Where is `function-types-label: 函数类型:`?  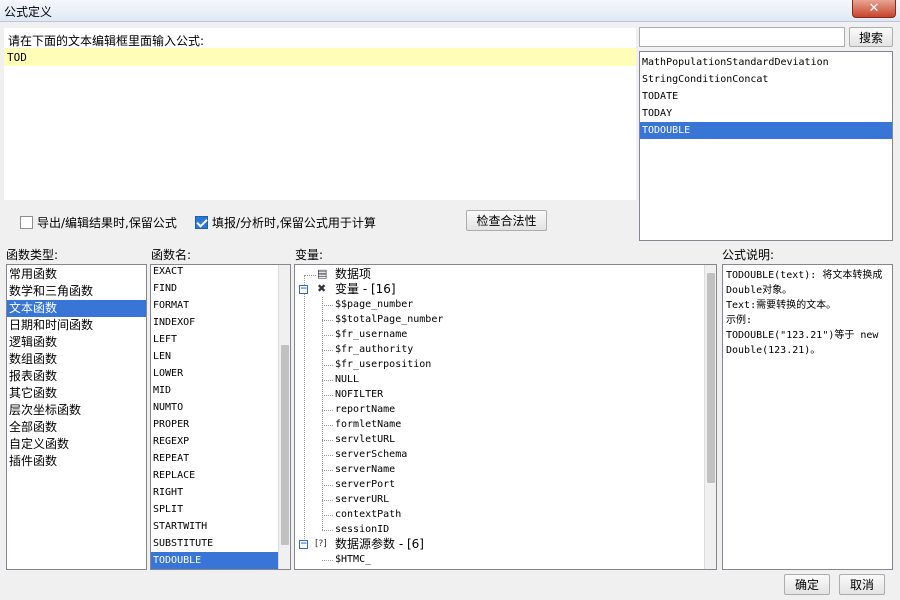 function-types-label: 函数类型: is located at coordinates (32, 255).